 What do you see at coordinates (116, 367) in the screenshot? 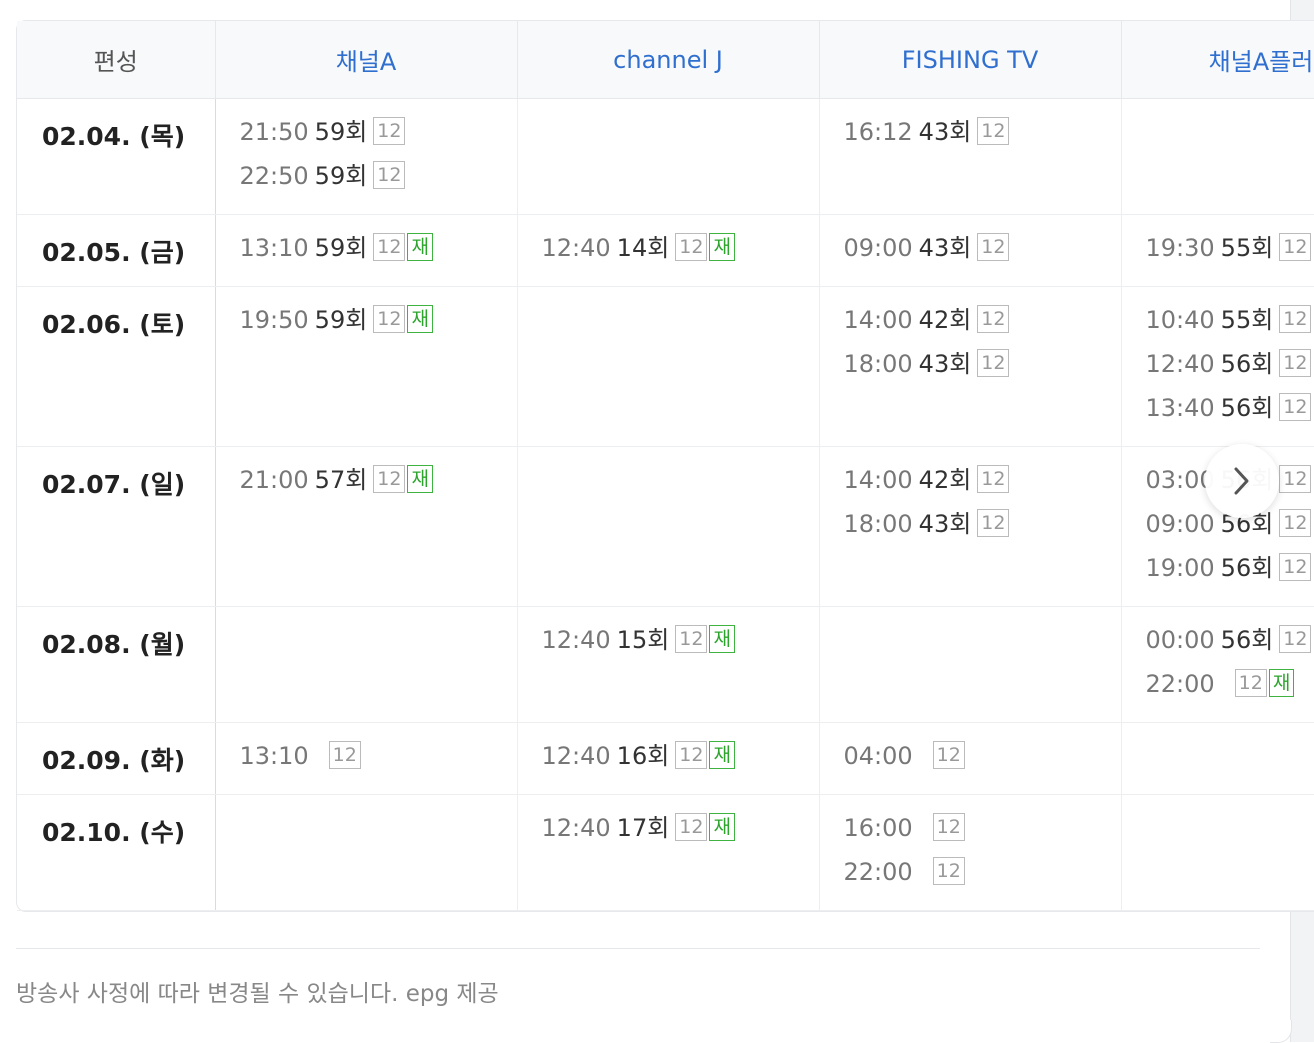
I see `row-date: 02.06. (토)` at bounding box center [116, 367].